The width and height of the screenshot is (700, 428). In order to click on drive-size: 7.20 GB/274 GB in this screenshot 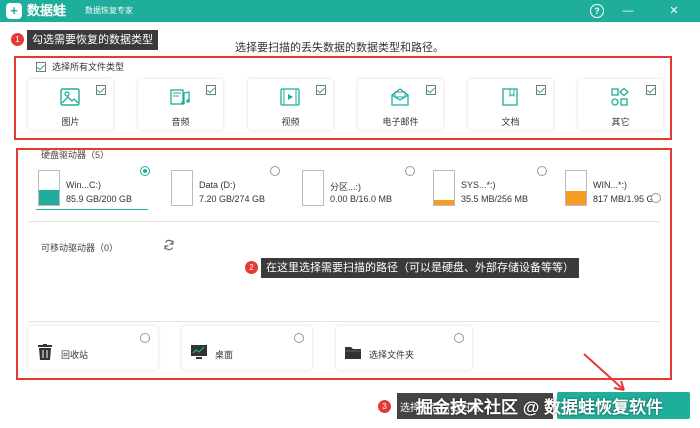, I will do `click(232, 199)`.